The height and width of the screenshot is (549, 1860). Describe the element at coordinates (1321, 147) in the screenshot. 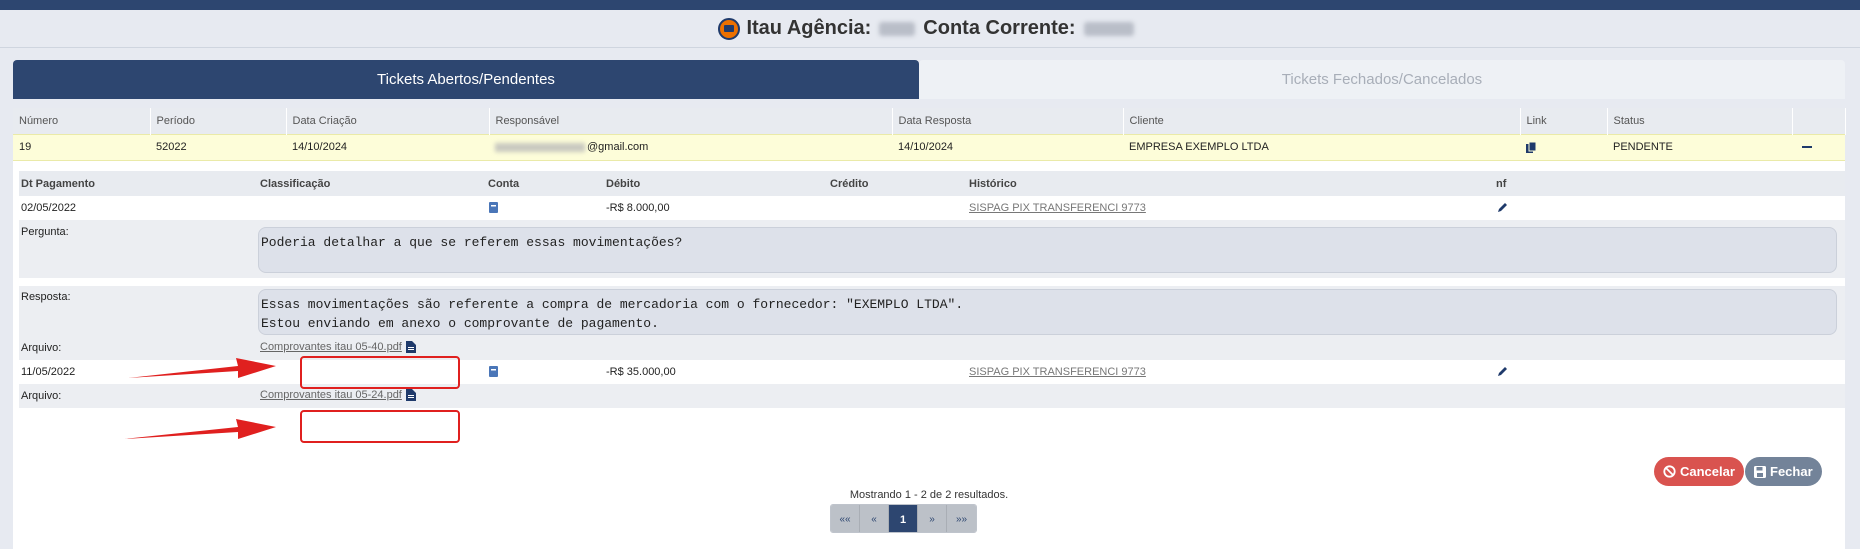

I see `cell-cliente: EMPRESA EXEMPLO LTDA` at that location.